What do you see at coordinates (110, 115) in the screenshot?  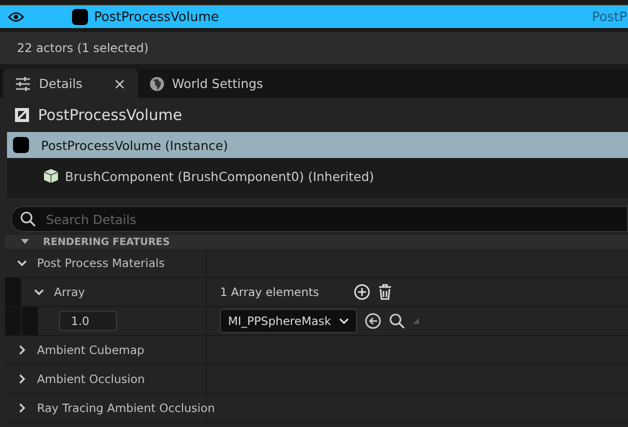 I see `actor-title: PostProcessVolume` at bounding box center [110, 115].